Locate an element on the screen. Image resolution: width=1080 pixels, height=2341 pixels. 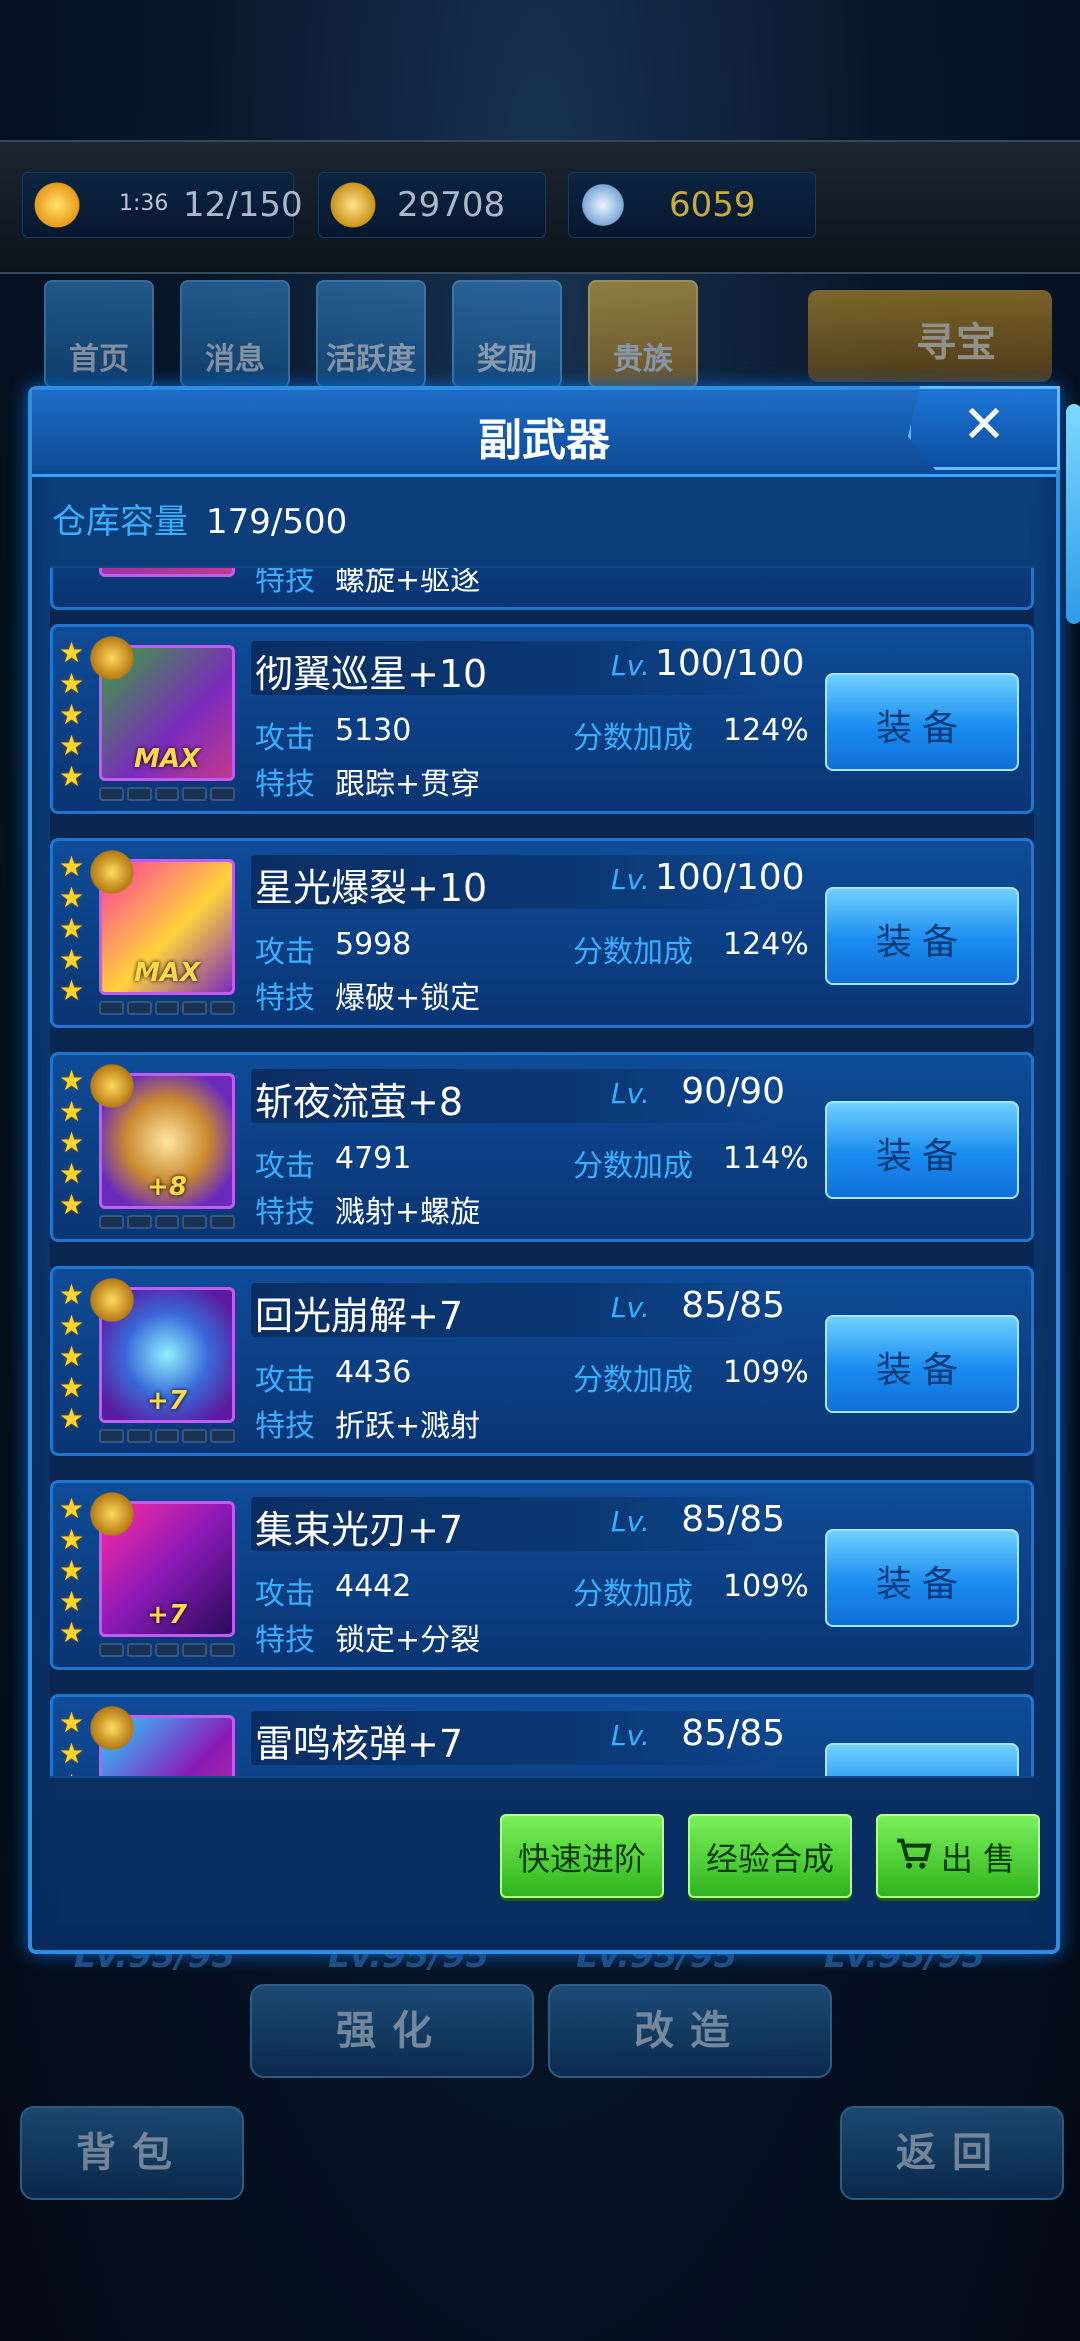
energy-resource: 1:36 12/150 is located at coordinates (162, 205).